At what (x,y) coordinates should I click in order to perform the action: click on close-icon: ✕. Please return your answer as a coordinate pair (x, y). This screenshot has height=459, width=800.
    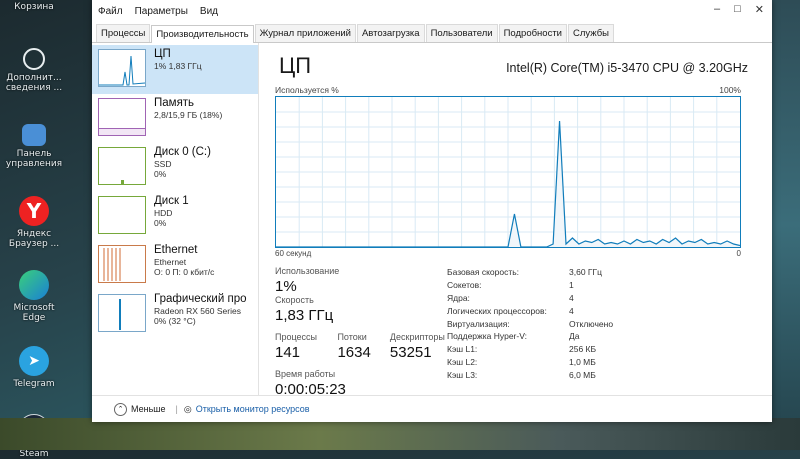
    Looking at the image, I should click on (759, 9).